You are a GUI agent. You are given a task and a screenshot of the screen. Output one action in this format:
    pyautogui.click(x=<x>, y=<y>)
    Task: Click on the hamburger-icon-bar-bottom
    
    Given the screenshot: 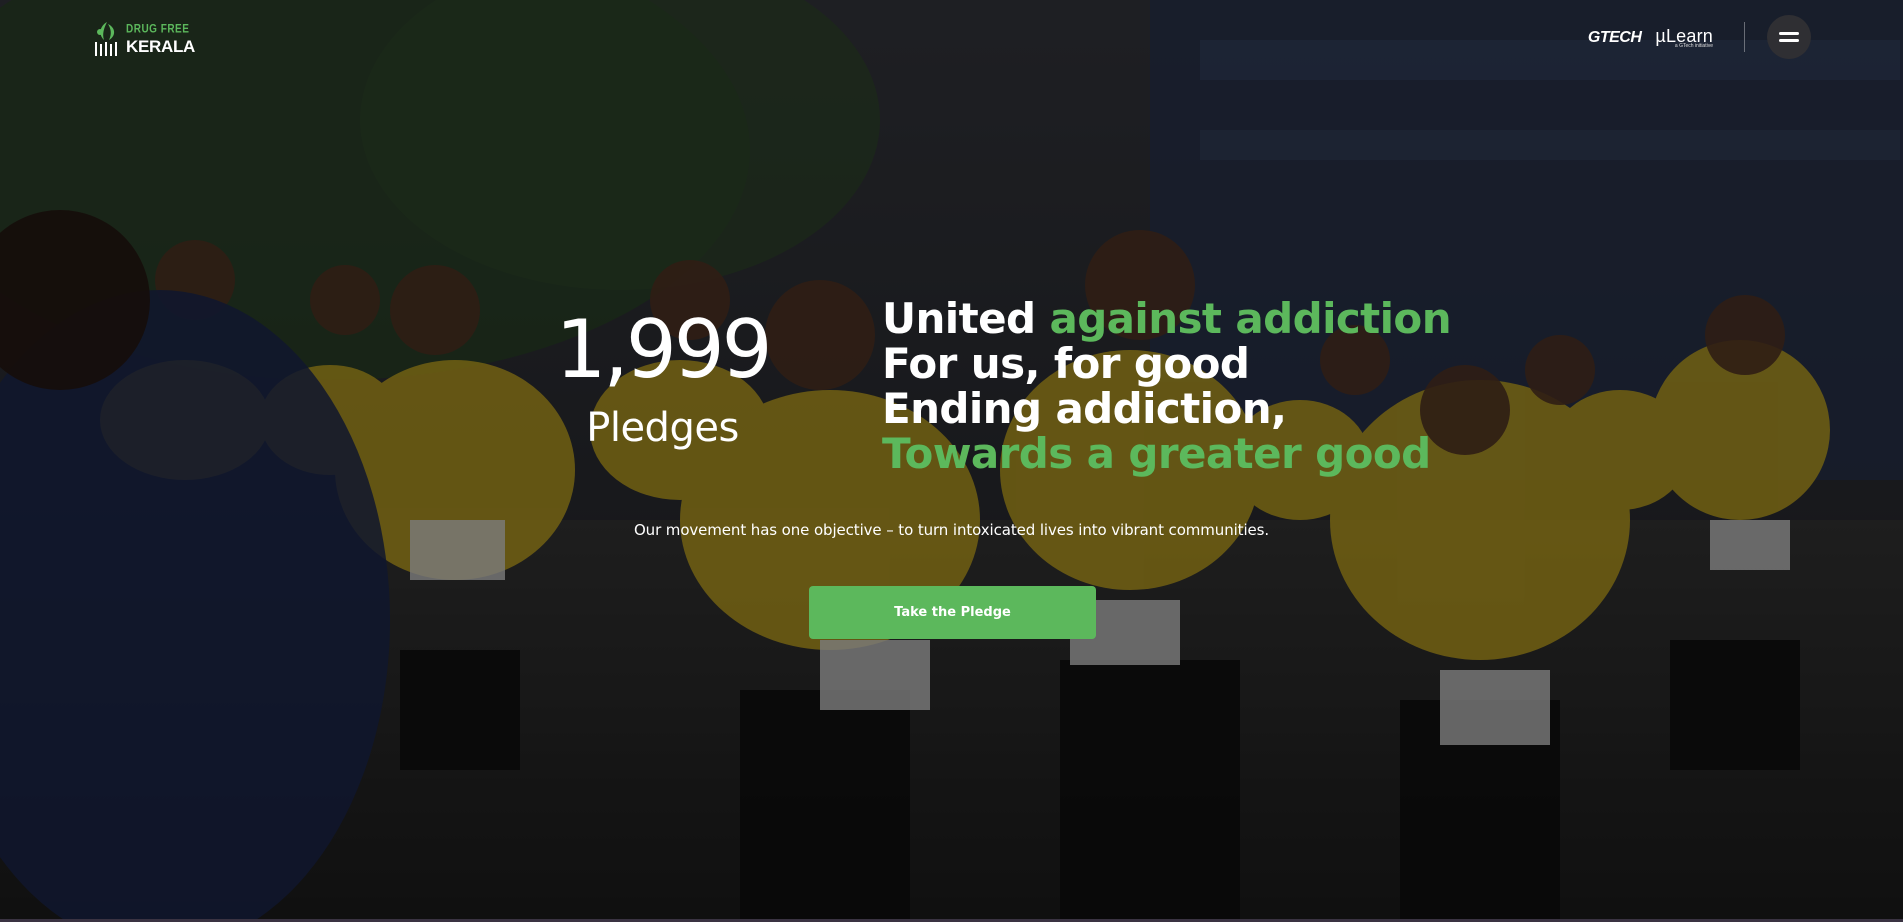 What is the action you would take?
    pyautogui.click(x=1789, y=40)
    